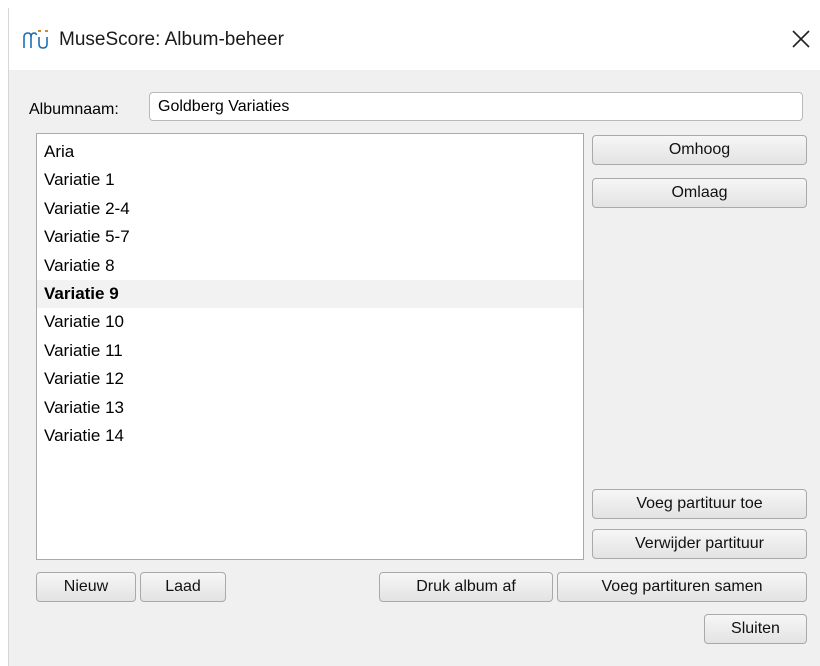 The image size is (820, 666). I want to click on score-list-item: Variatie 8, so click(310, 266).